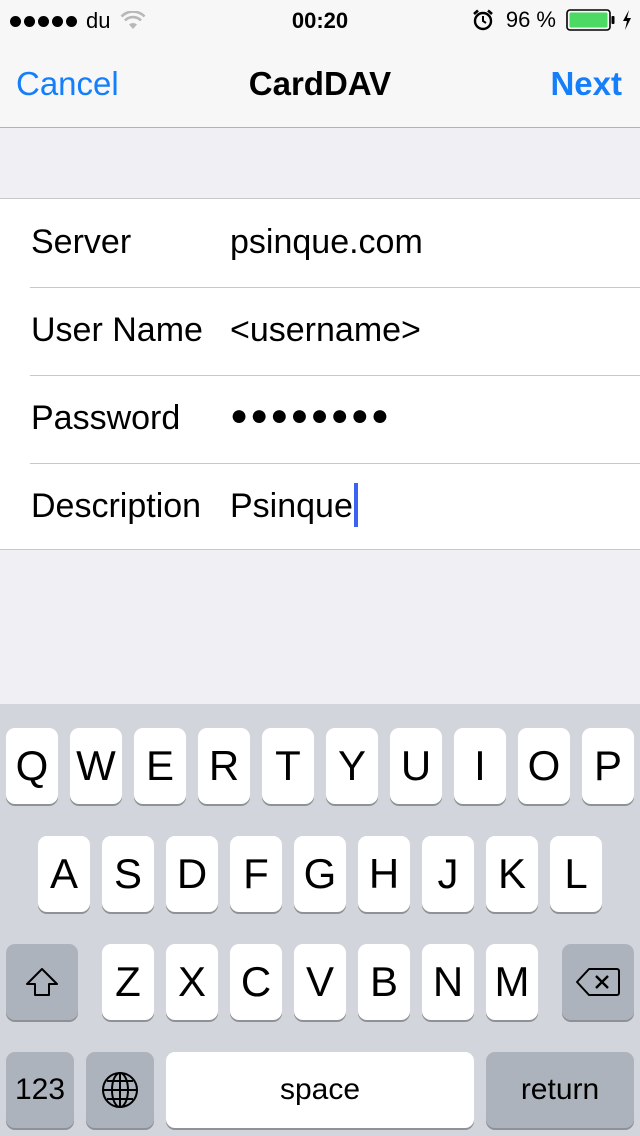  I want to click on form-row-description: Description Psinque, so click(320, 507).